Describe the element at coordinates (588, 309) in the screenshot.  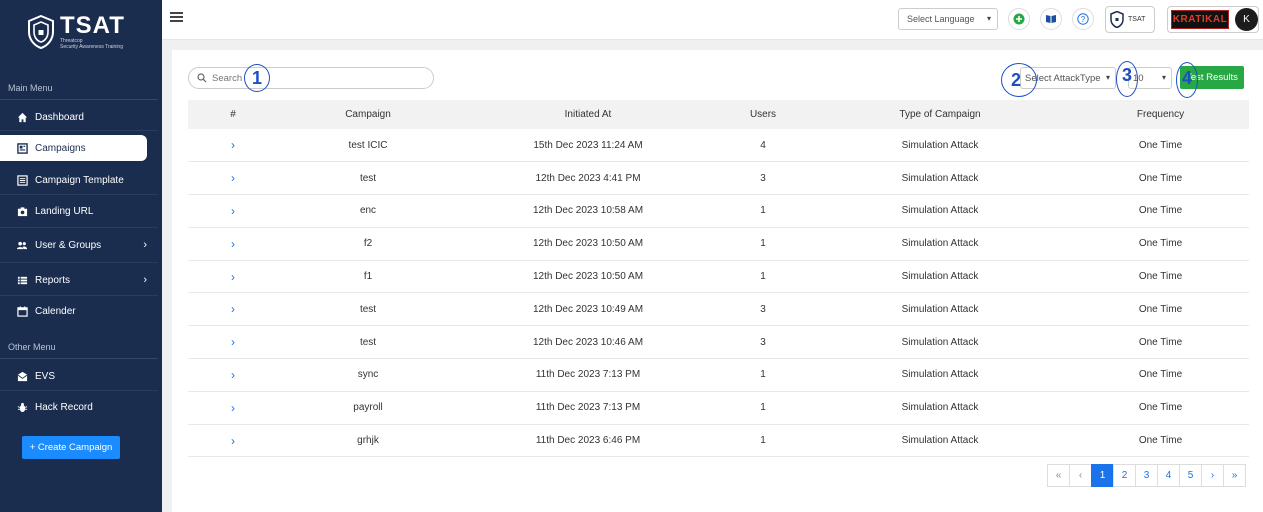
I see `cell-initiated-at: 12th Dec 2023 10:49 AM` at that location.